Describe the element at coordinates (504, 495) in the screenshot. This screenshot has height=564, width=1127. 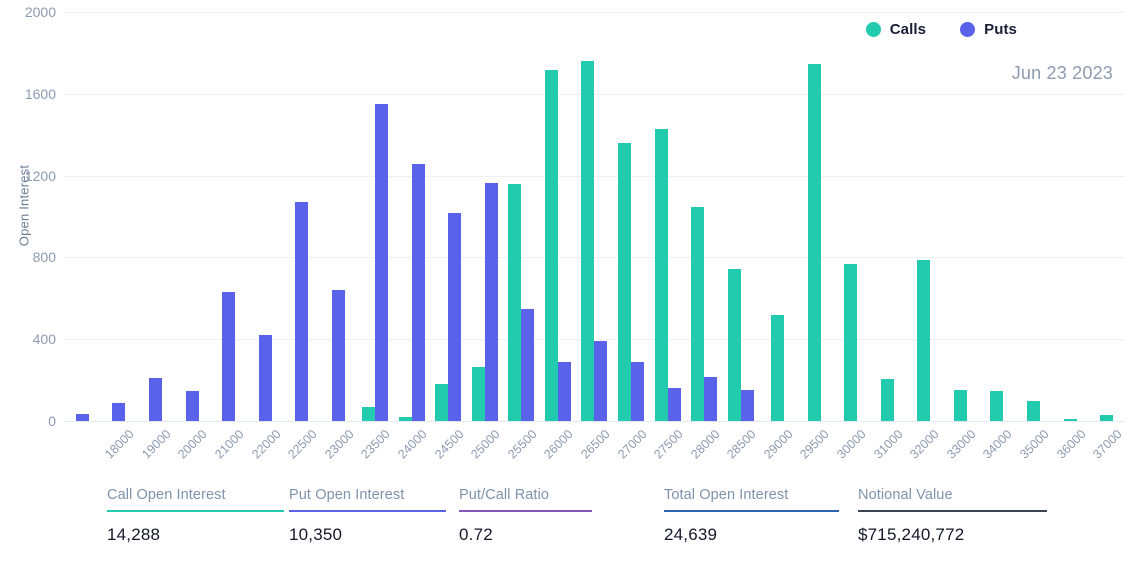
I see `stat-label: Put/Call Ratio` at that location.